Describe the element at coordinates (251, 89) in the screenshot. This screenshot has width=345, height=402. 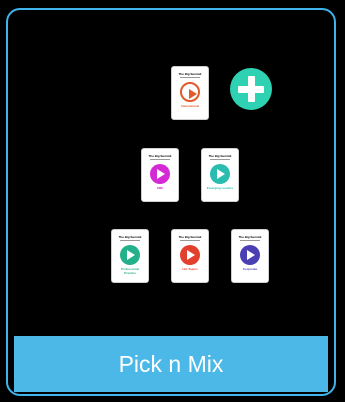
I see `plus-icon` at that location.